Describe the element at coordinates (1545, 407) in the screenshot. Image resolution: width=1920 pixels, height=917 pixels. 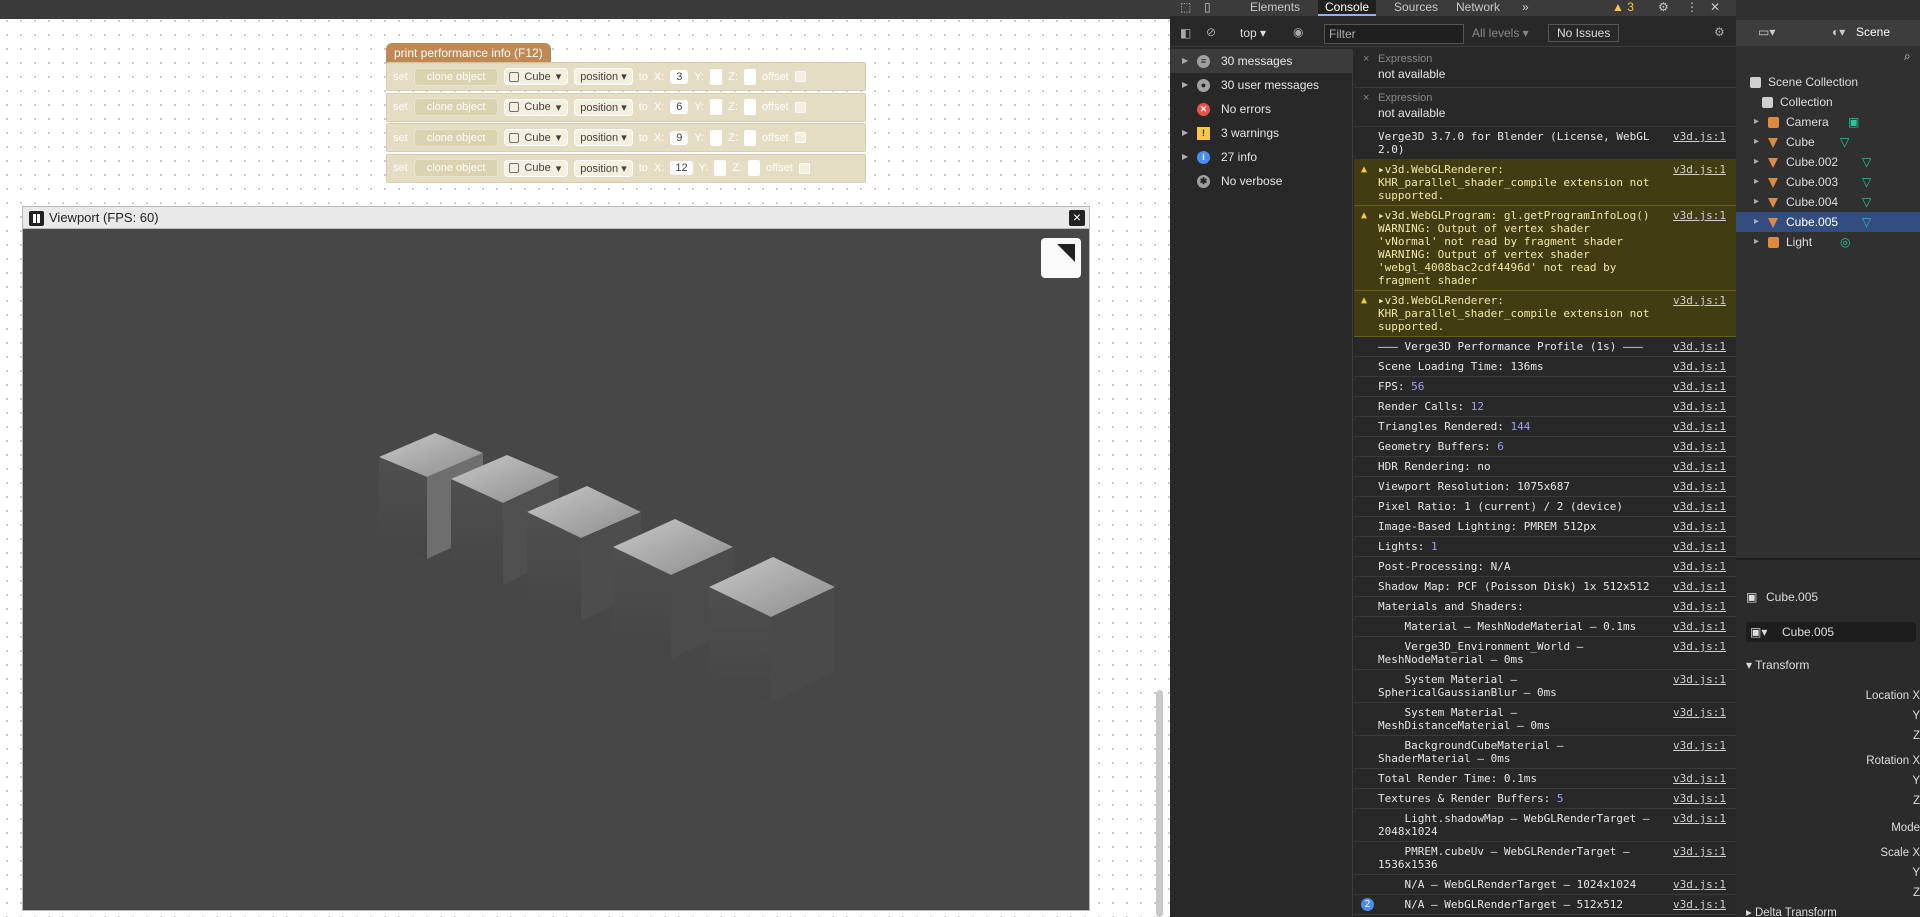
I see `console-log-row: Render Calls: 12 v3d.js:1` at that location.